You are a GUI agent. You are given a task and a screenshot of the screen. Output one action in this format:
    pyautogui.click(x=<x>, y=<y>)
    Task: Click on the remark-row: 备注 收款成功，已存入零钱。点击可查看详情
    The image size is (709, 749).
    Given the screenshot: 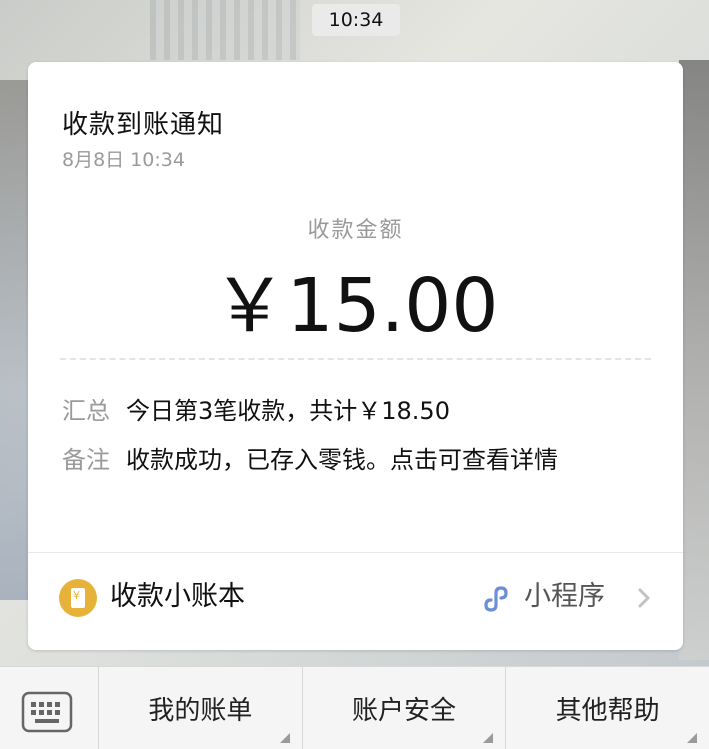 What is the action you would take?
    pyautogui.click(x=352, y=460)
    